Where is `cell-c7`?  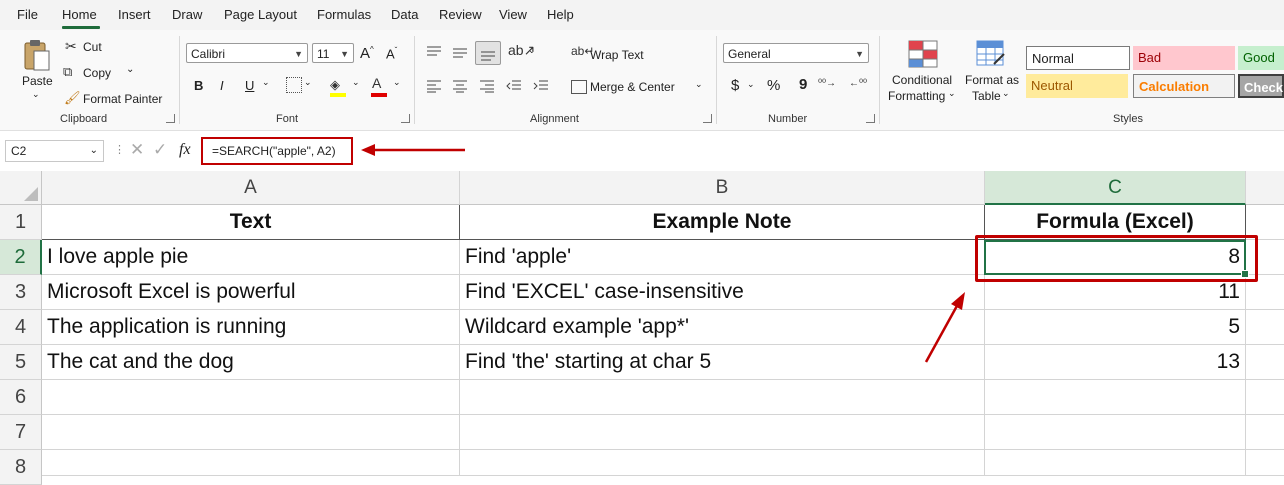 cell-c7 is located at coordinates (1115, 432).